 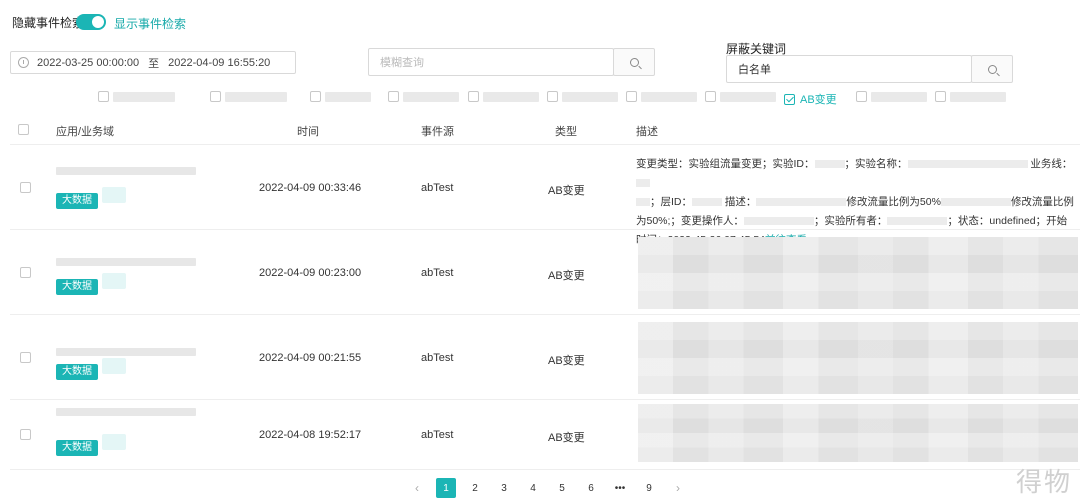 I want to click on shield-search-button, so click(x=992, y=69).